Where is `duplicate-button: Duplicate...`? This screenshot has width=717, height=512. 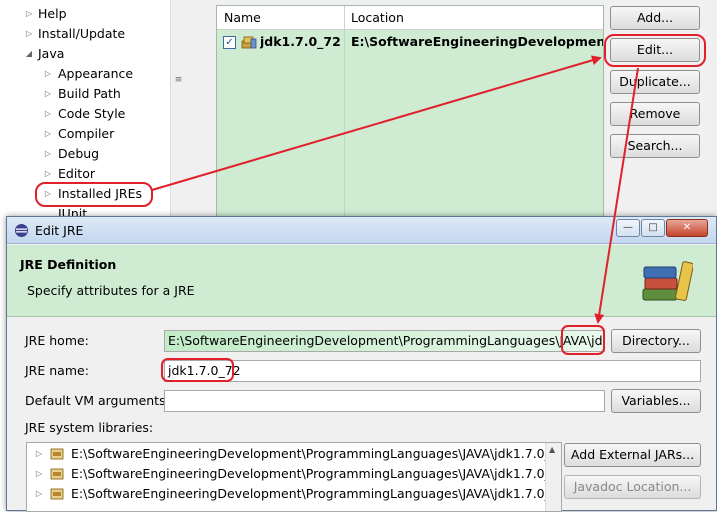 duplicate-button: Duplicate... is located at coordinates (655, 82).